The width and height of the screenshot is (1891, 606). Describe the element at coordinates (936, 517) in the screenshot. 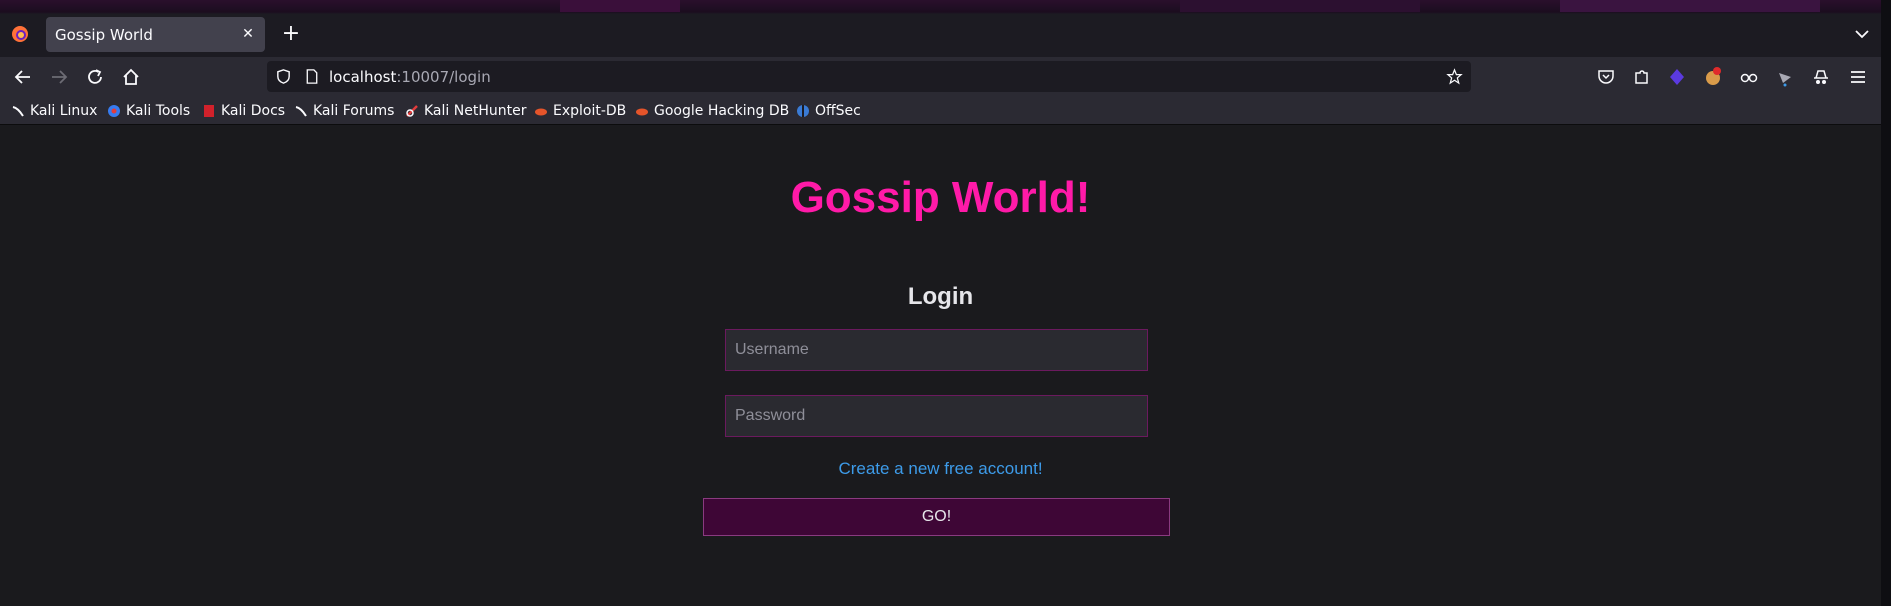

I see `go-submit-button: GO!` at that location.